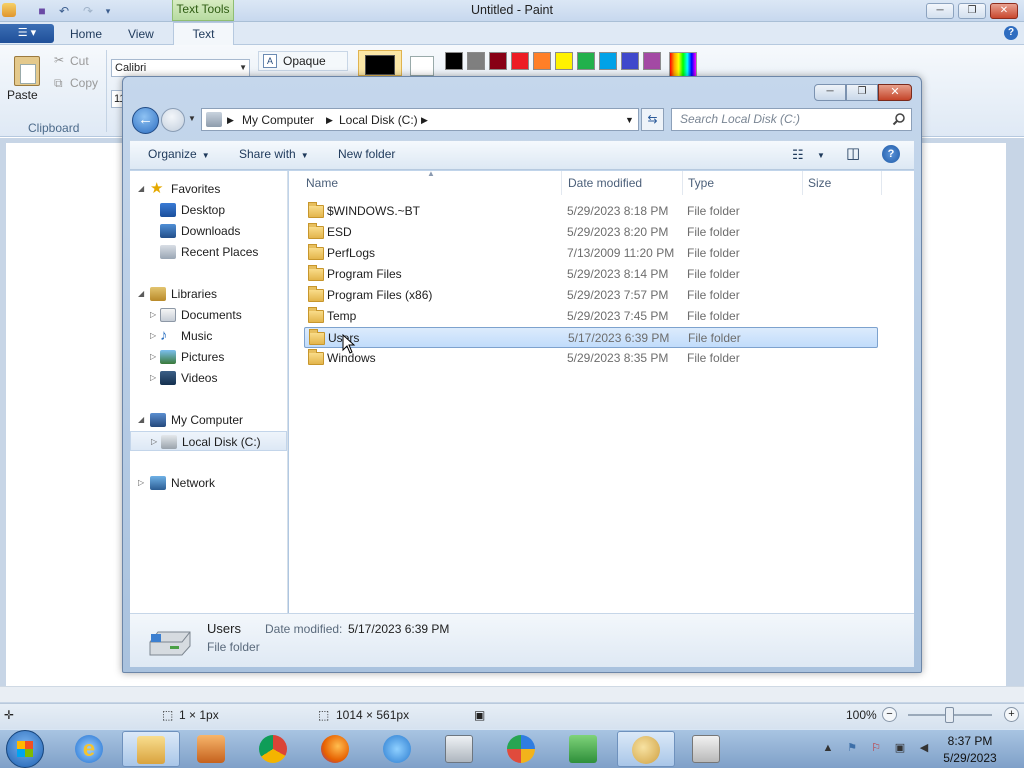 This screenshot has width=1024, height=768. Describe the element at coordinates (86, 34) in the screenshot. I see `tab-home: Home` at that location.